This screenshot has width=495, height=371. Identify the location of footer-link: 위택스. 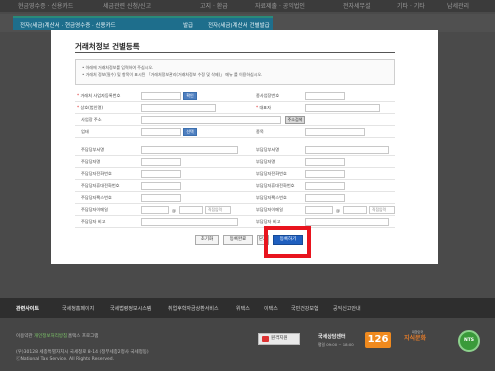
(243, 308).